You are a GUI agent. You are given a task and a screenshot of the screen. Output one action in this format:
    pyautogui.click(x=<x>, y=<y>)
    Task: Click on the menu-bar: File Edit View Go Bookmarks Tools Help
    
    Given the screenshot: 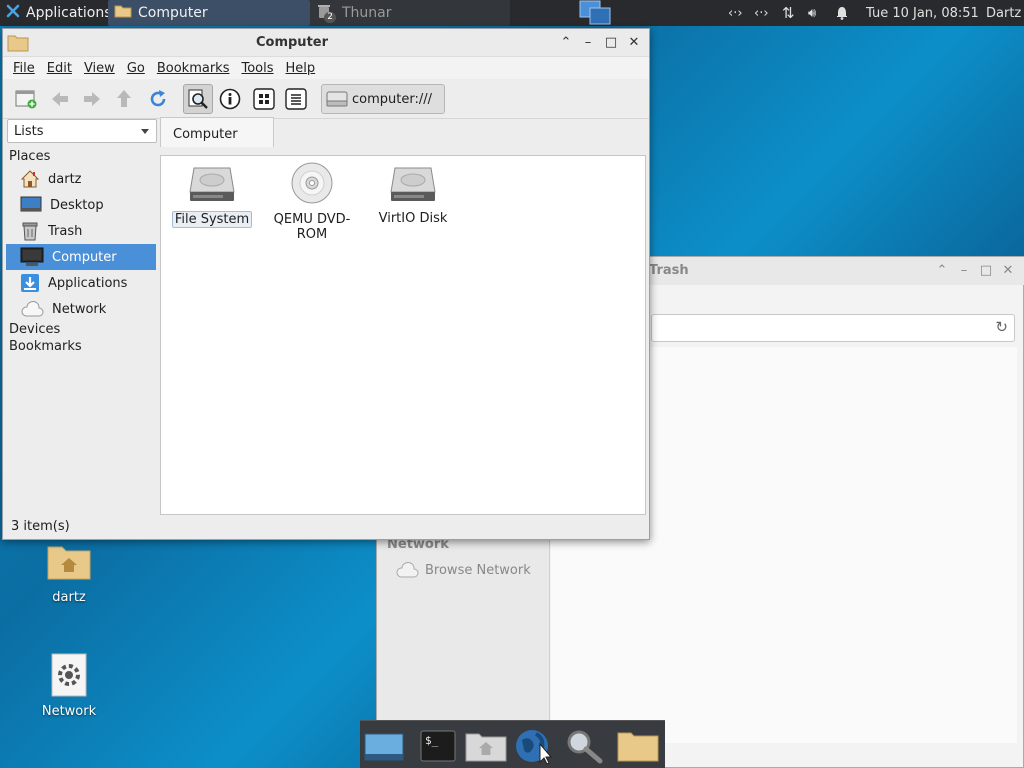 What is the action you would take?
    pyautogui.click(x=326, y=68)
    